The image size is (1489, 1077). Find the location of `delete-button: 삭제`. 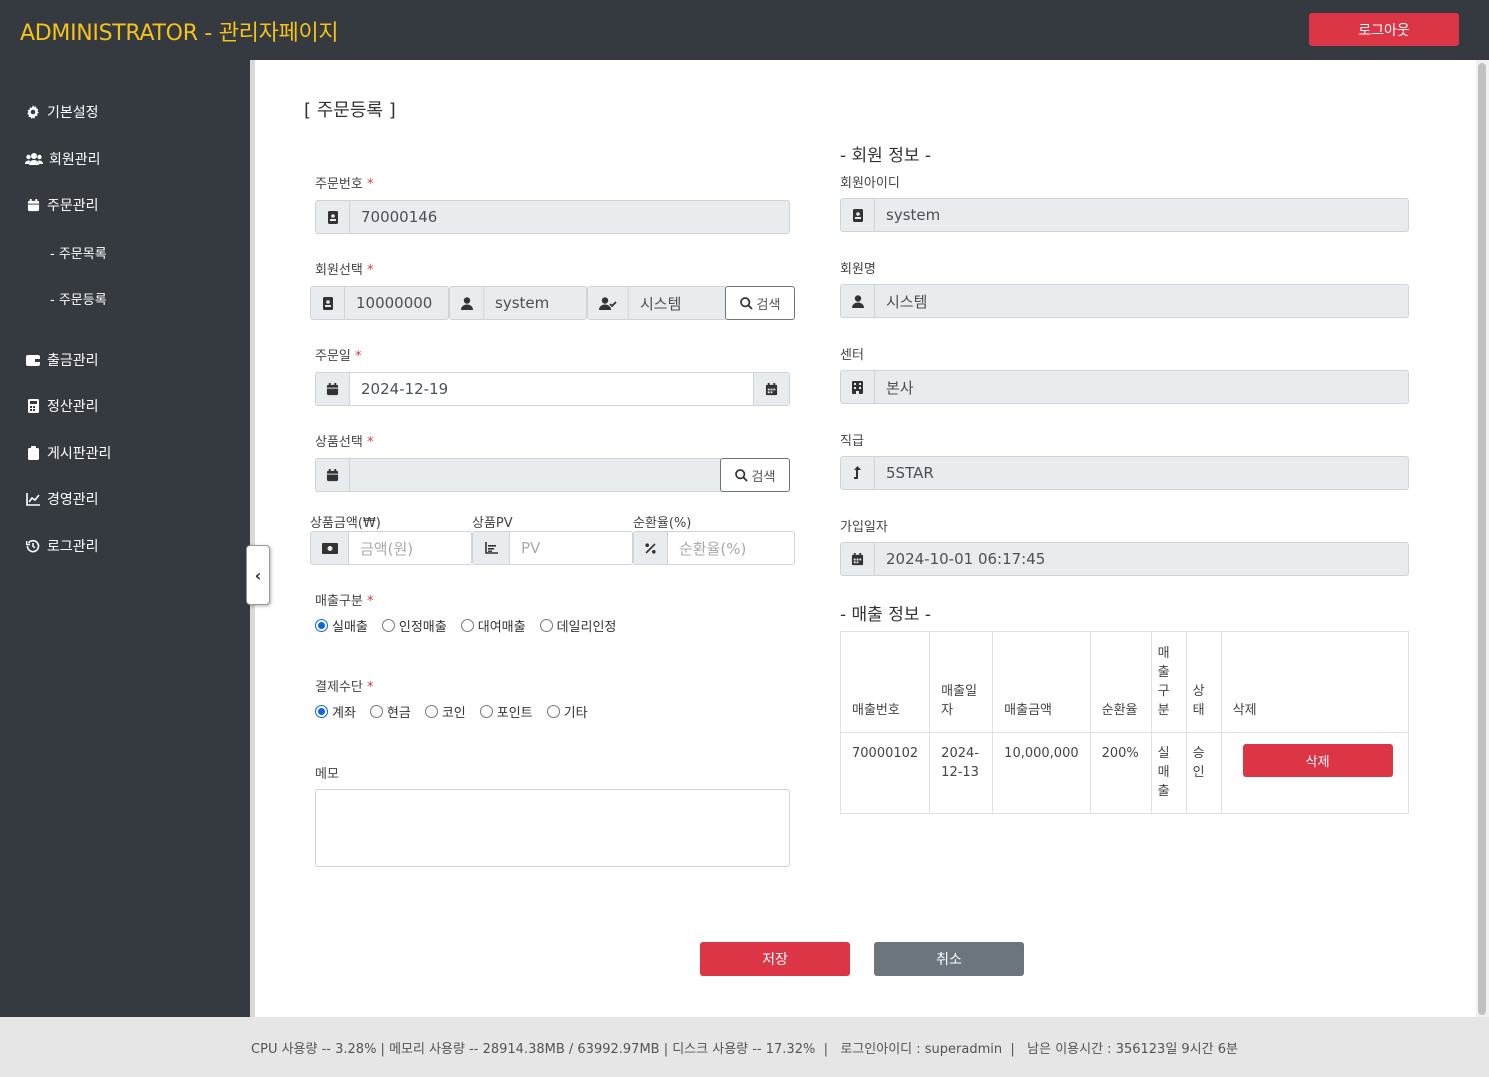

delete-button: 삭제 is located at coordinates (1317, 760).